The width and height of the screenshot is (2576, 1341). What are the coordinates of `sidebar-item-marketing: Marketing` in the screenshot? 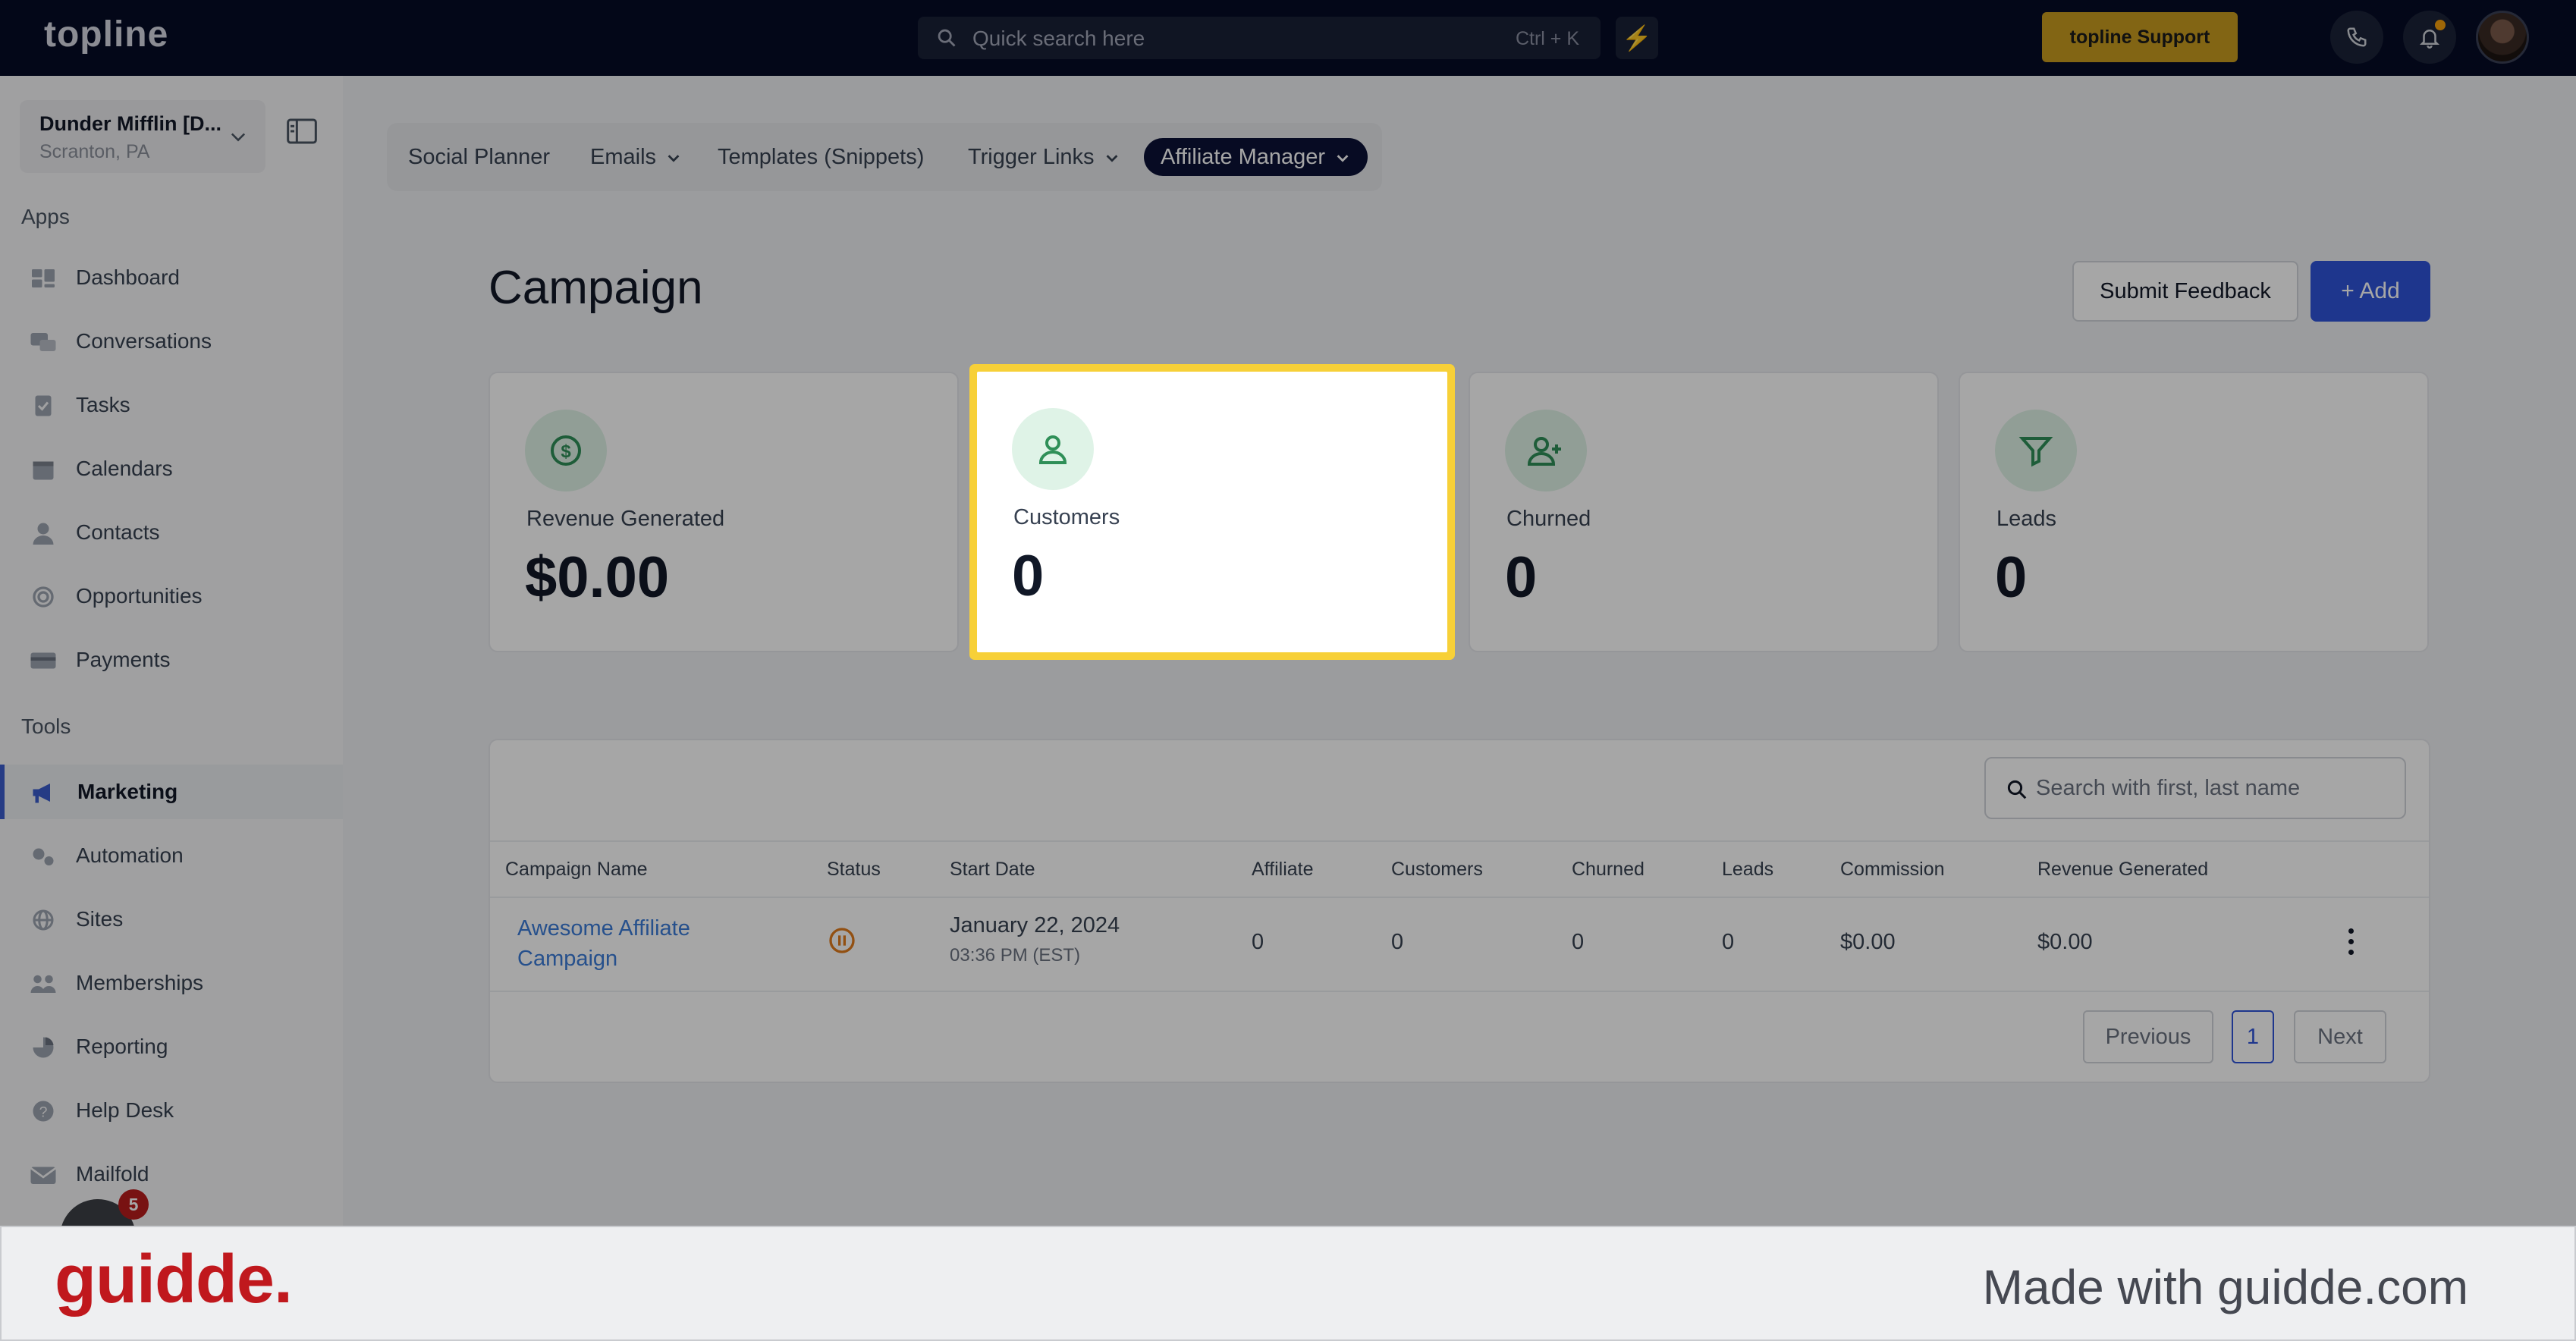 It's located at (171, 792).